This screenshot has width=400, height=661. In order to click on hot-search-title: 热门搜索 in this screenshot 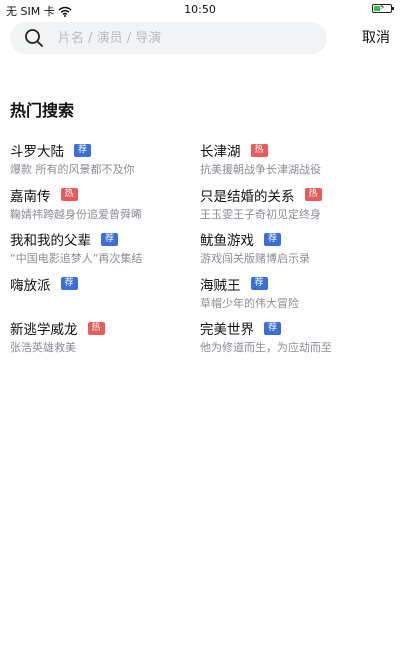, I will do `click(42, 110)`.